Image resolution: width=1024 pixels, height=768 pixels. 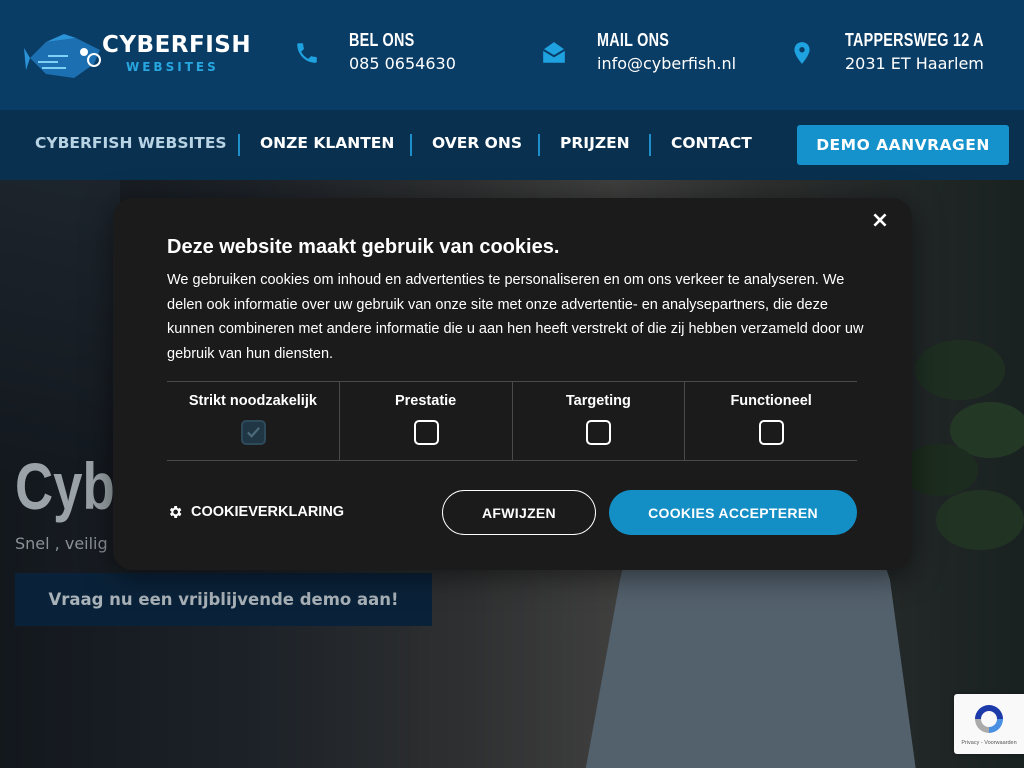 What do you see at coordinates (382, 40) in the screenshot?
I see `contact-phone-title: BEL ONS` at bounding box center [382, 40].